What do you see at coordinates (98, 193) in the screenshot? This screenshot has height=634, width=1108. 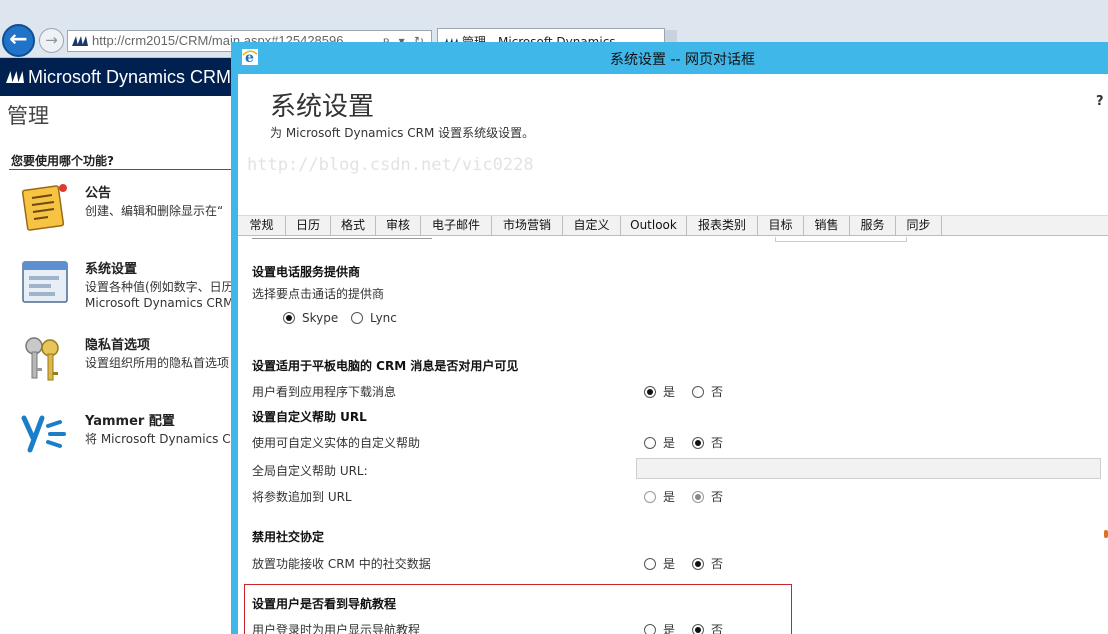 I see `crm-item-title: 公告` at bounding box center [98, 193].